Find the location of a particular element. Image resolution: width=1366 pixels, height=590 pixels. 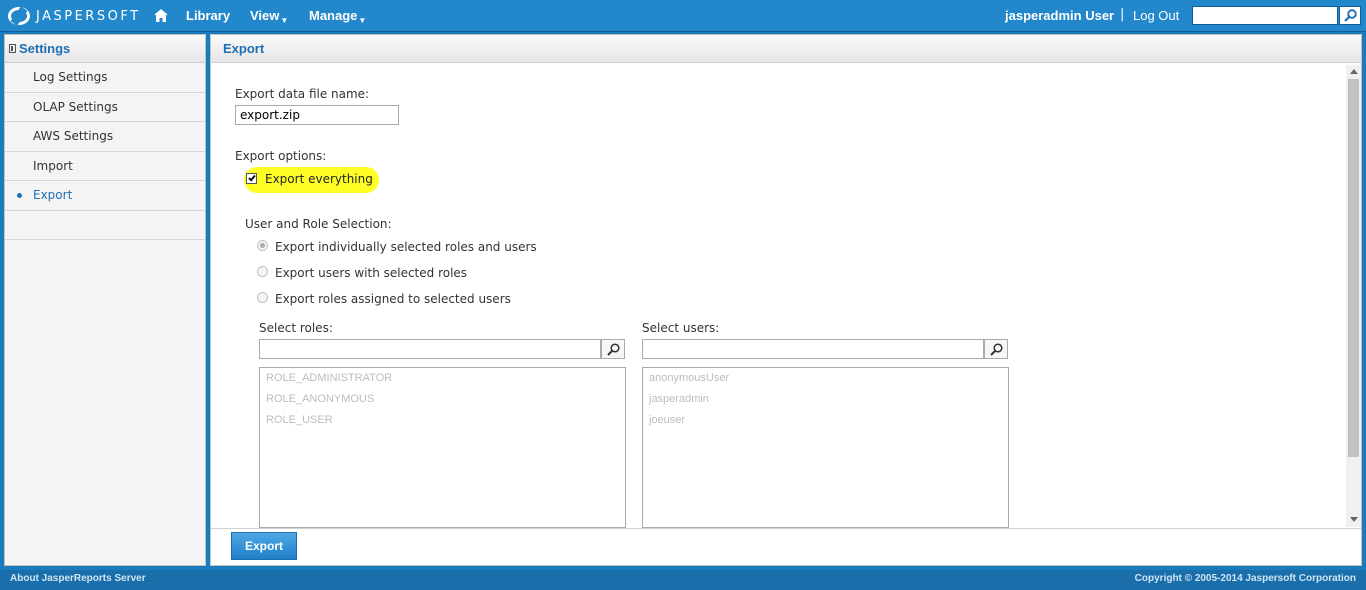

panel-header: Export is located at coordinates (786, 49).